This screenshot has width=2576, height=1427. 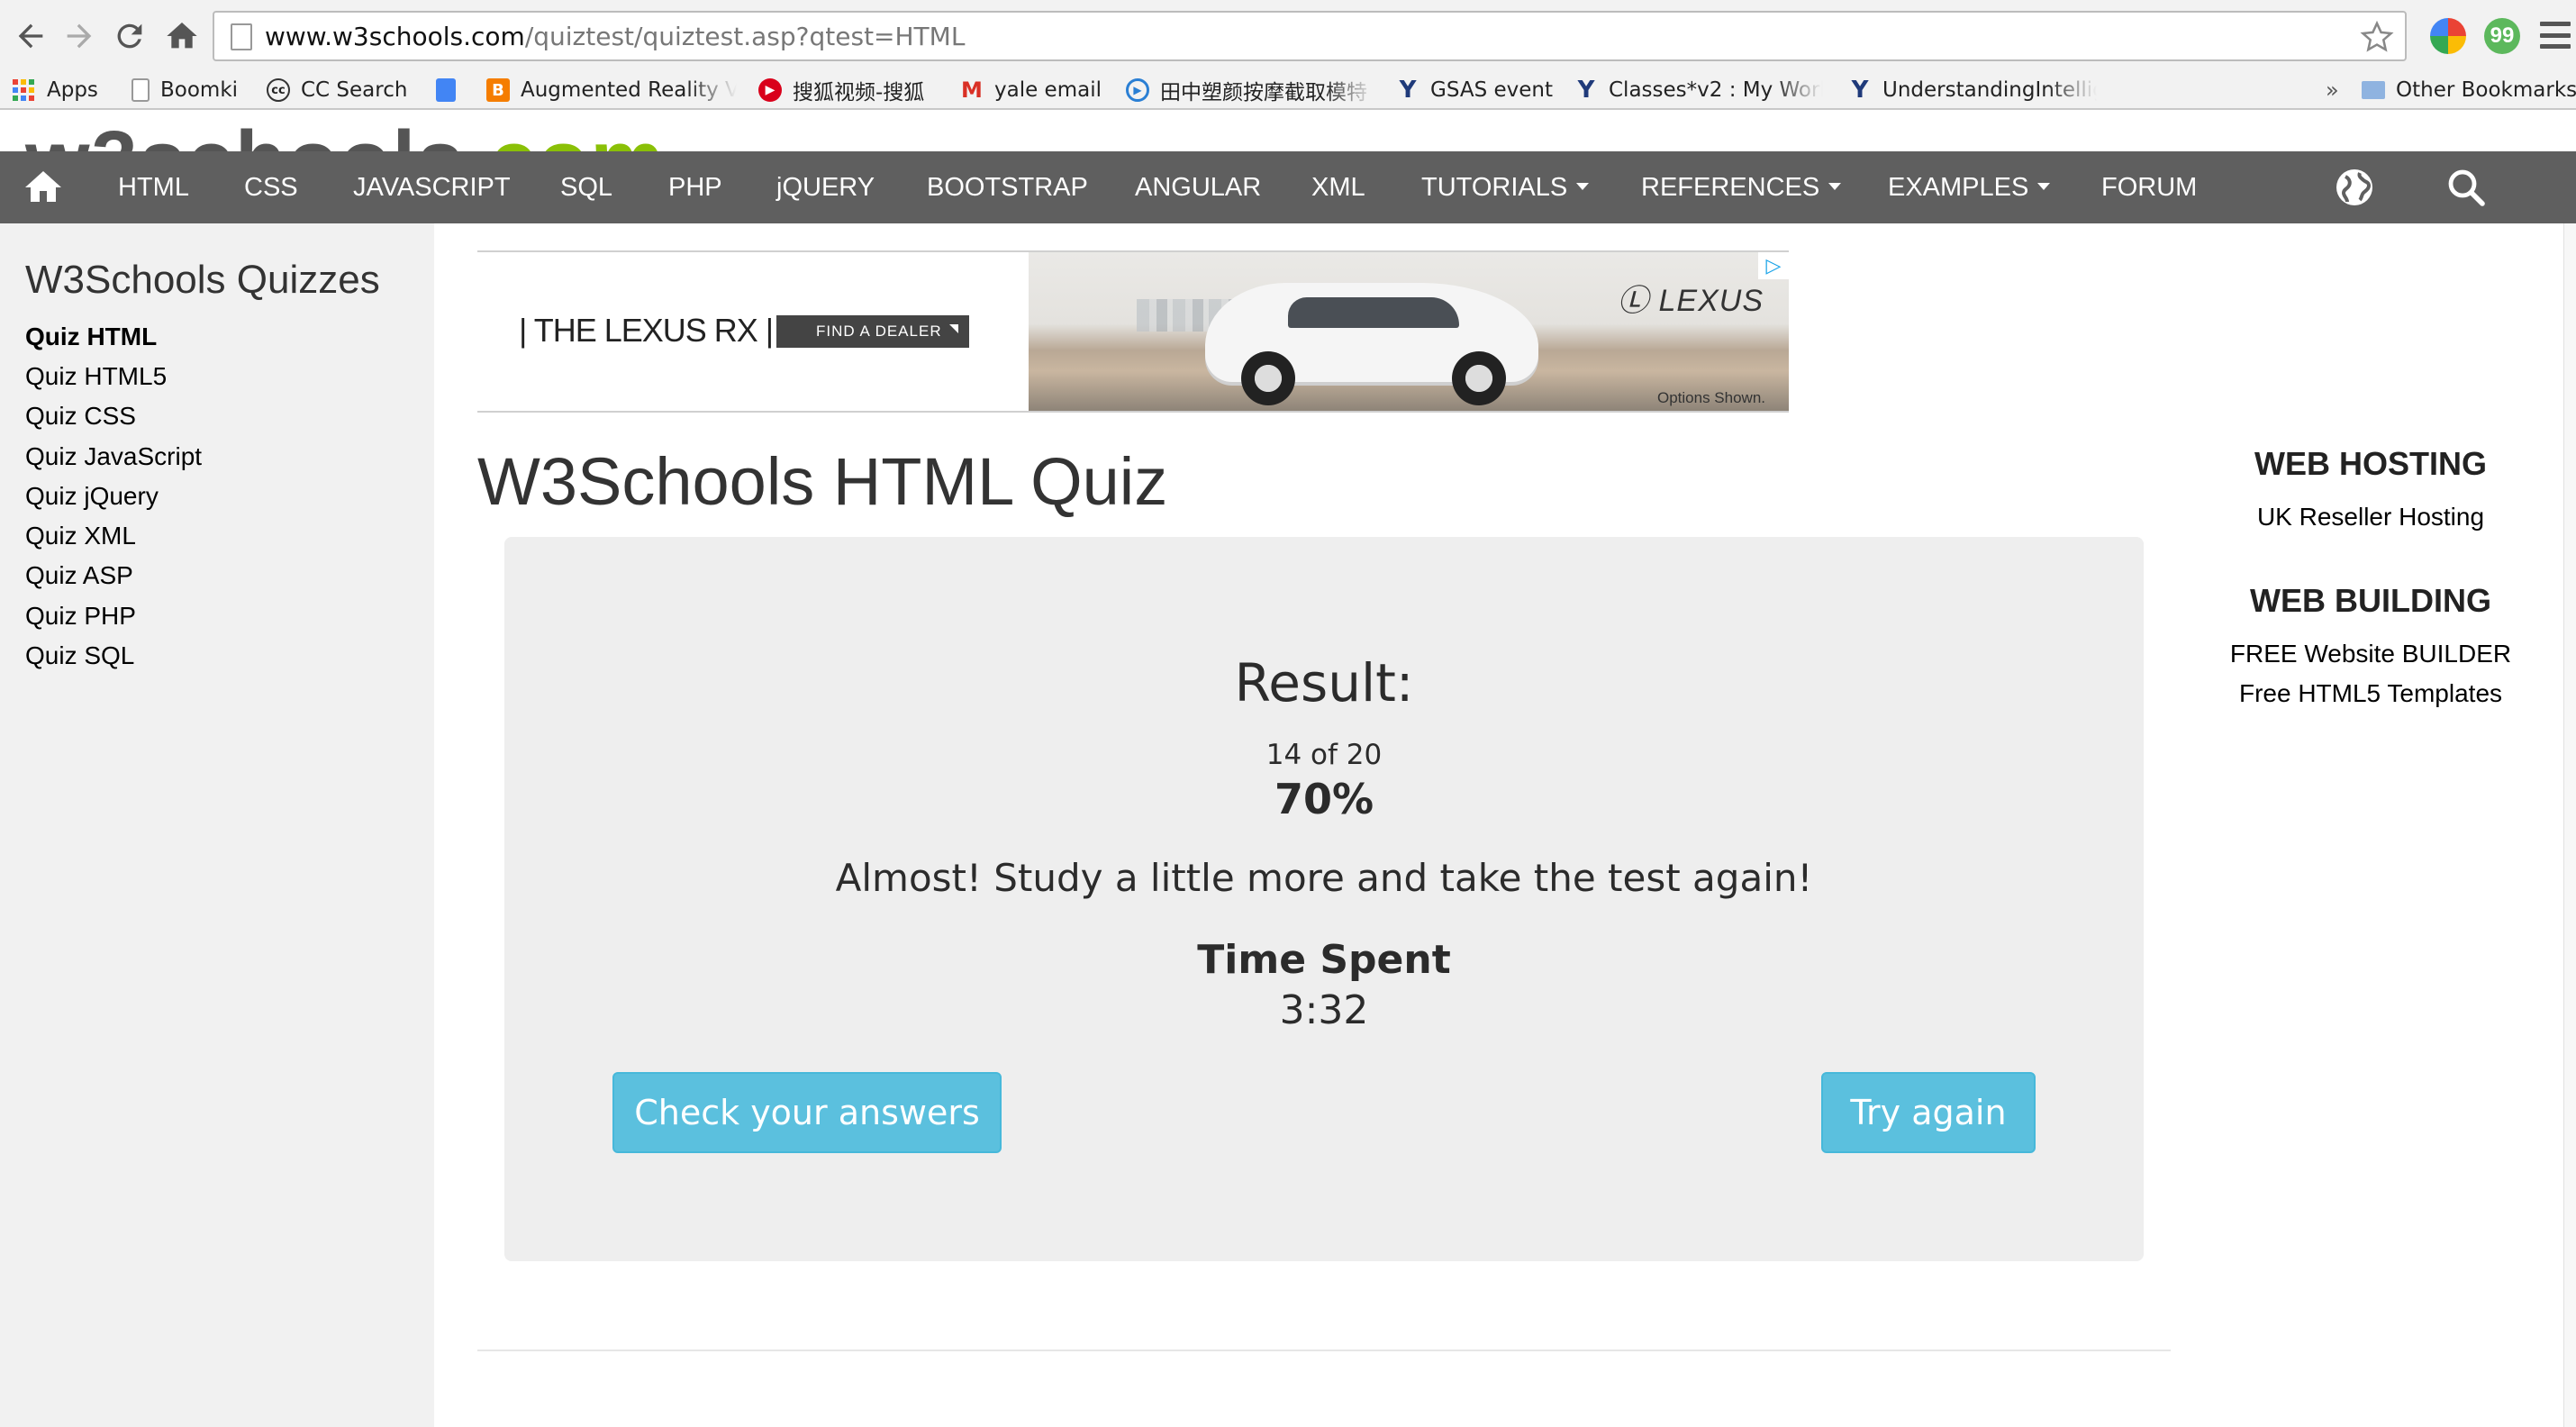 What do you see at coordinates (2370, 693) in the screenshot?
I see `html5-templates-link: Free HTML5 Templates` at bounding box center [2370, 693].